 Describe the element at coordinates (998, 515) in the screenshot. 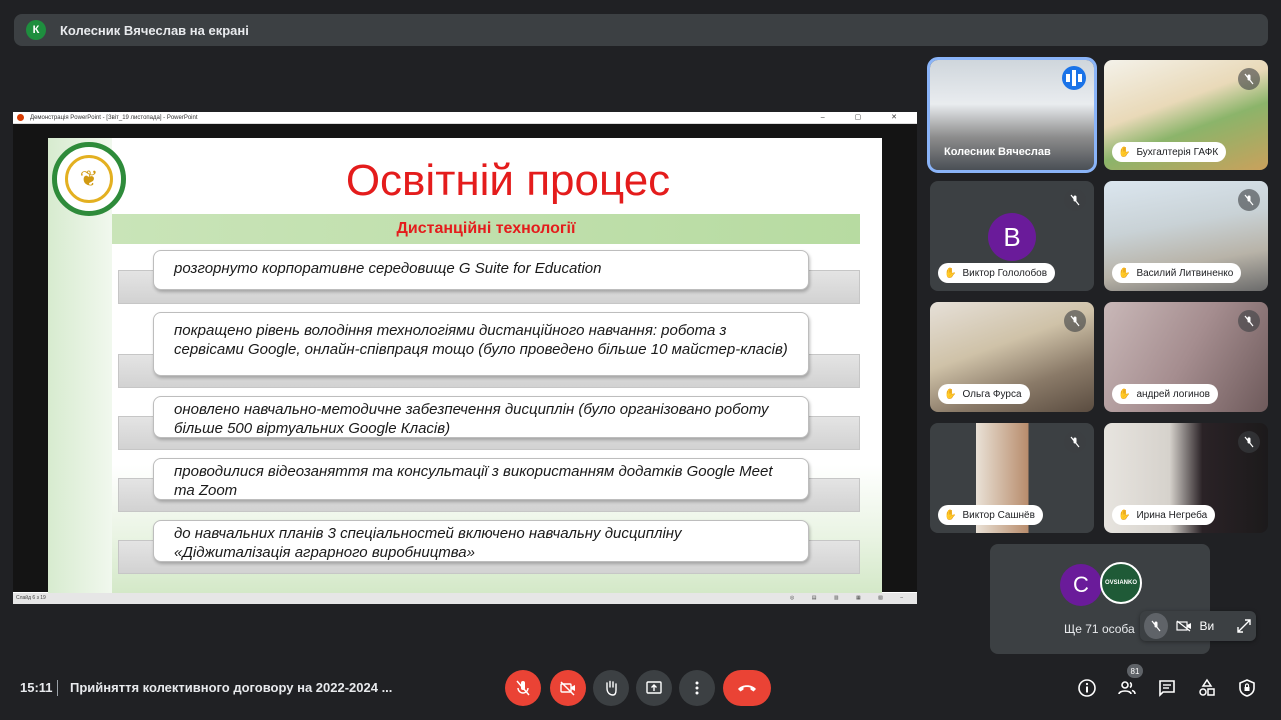

I see `participant-name: Виктор Сашнёв` at that location.